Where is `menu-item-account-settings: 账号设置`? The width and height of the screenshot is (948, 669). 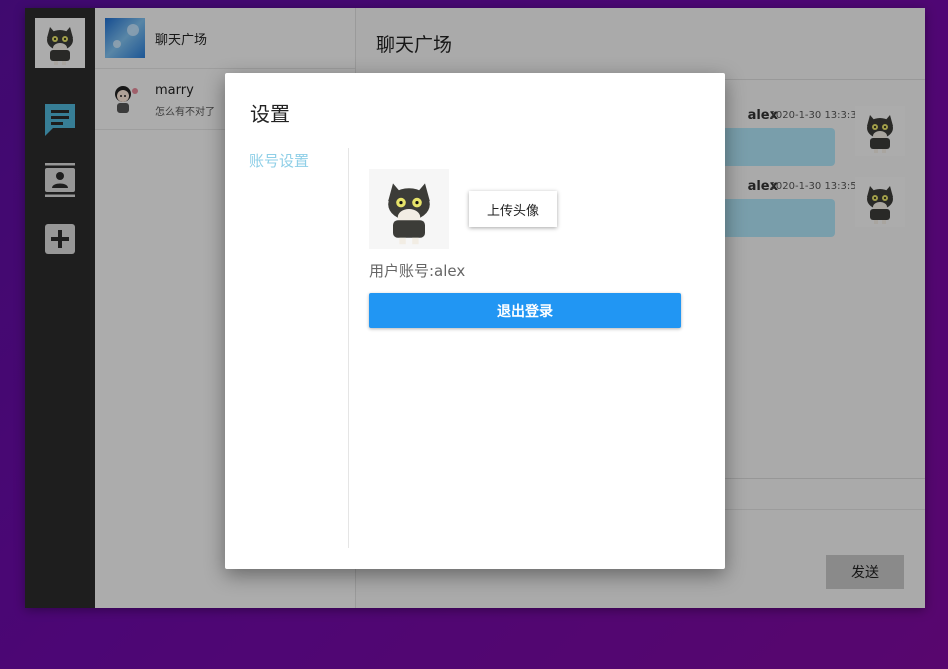
menu-item-account-settings: 账号设置 is located at coordinates (279, 160).